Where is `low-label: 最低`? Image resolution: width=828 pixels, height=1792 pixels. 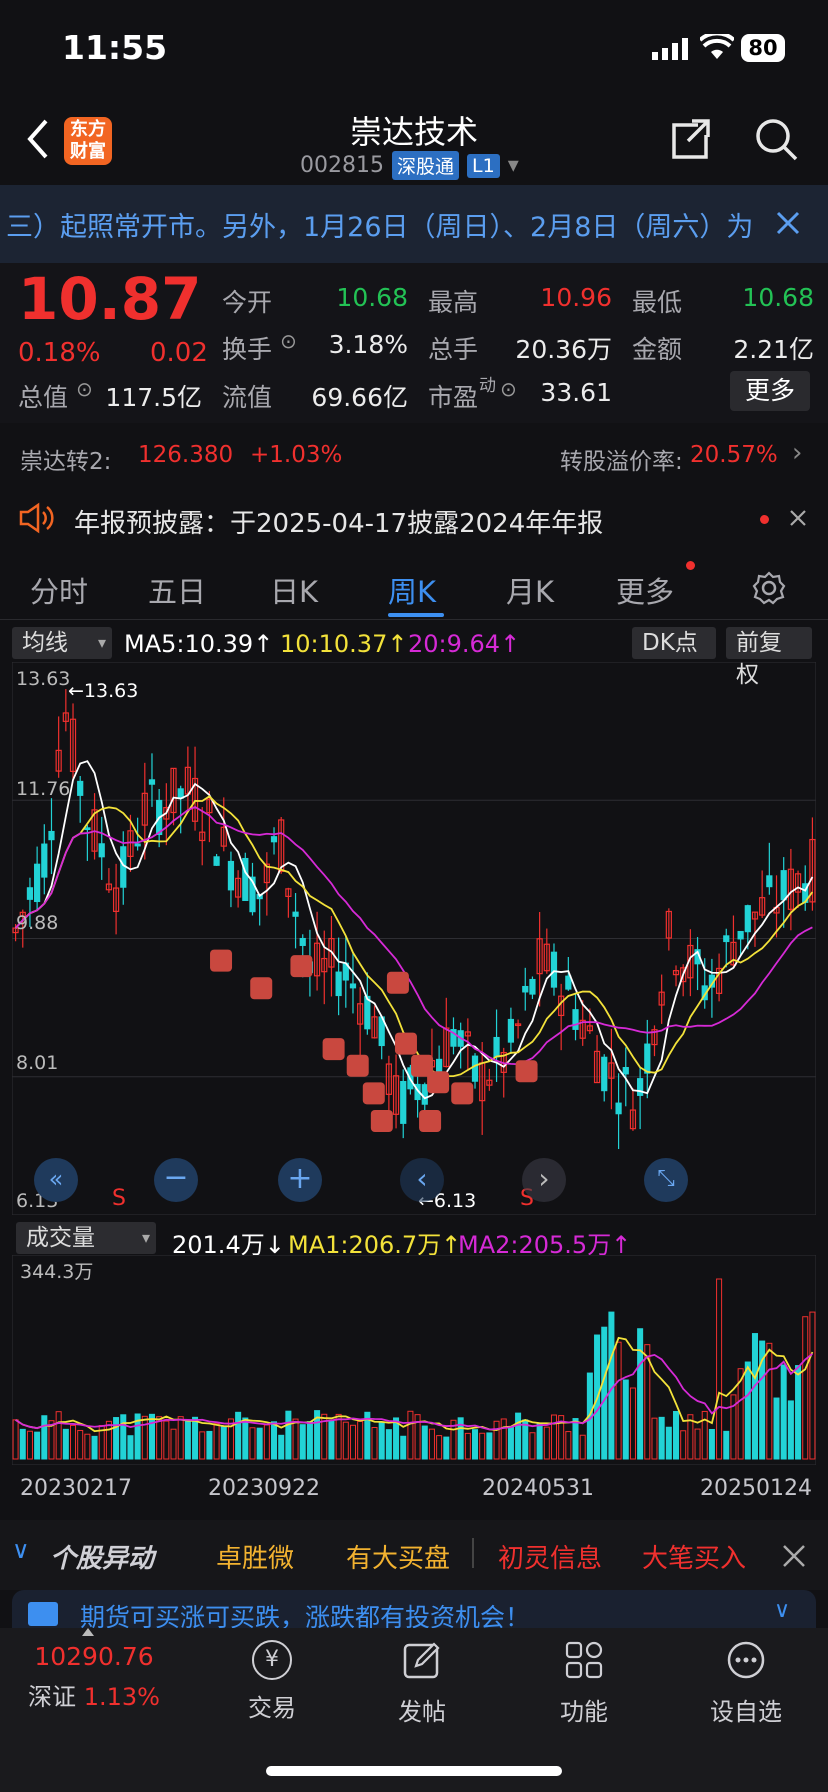
low-label: 最低 is located at coordinates (657, 302).